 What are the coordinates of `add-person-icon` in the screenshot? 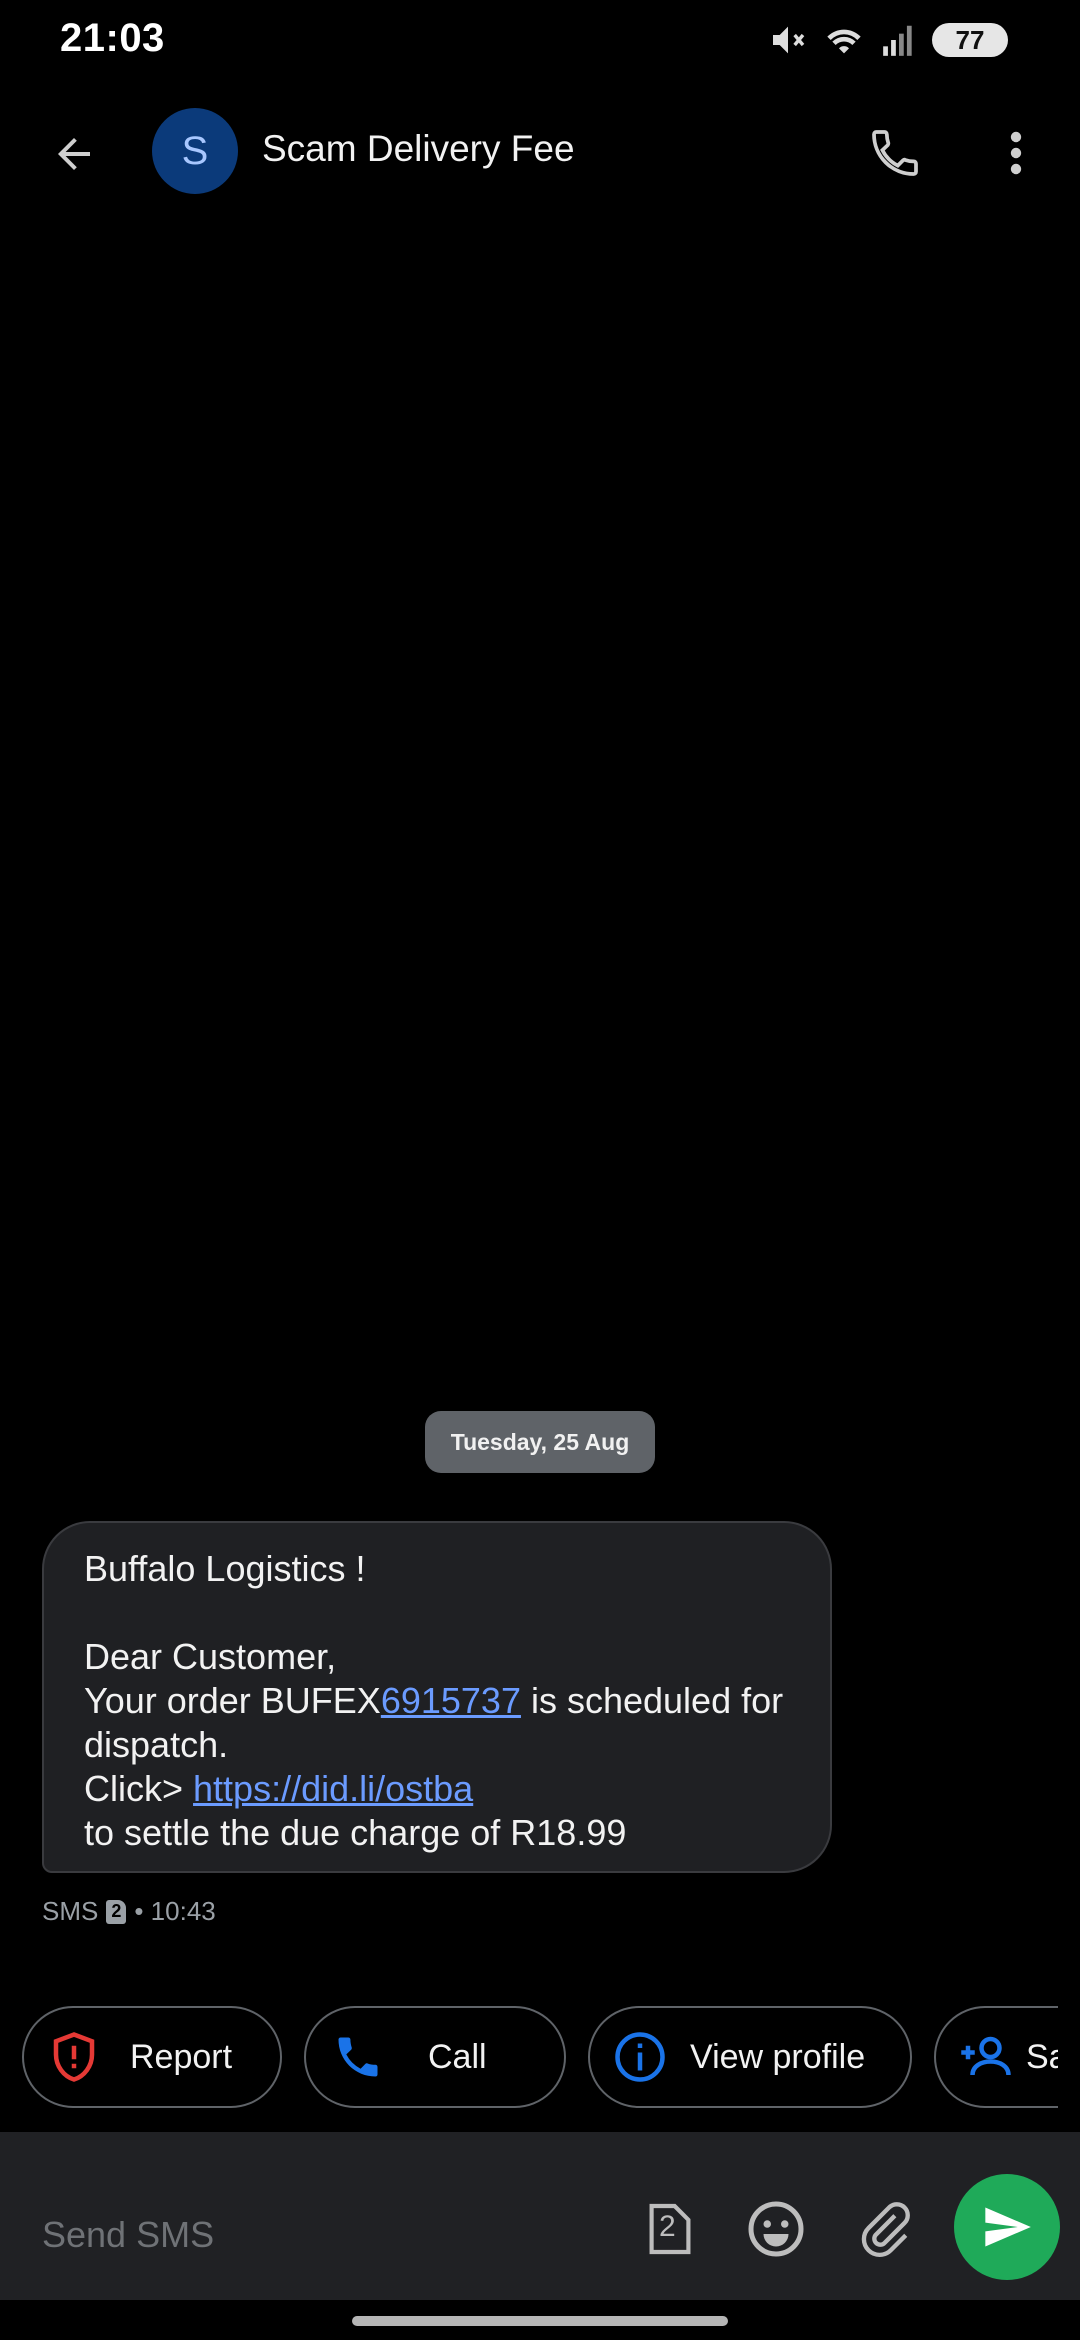 It's located at (986, 2057).